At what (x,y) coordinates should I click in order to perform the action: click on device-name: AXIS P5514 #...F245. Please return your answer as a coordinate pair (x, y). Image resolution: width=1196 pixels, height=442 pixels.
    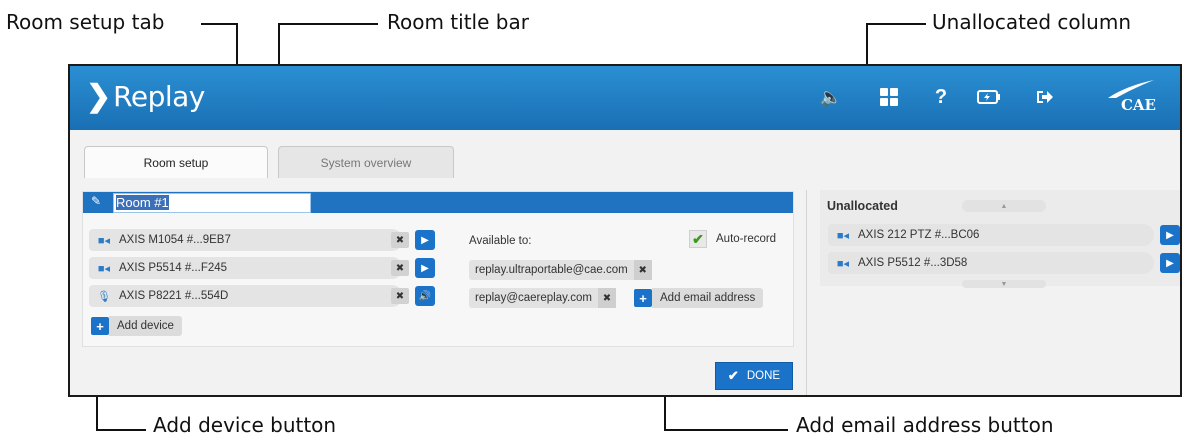
    Looking at the image, I should click on (173, 268).